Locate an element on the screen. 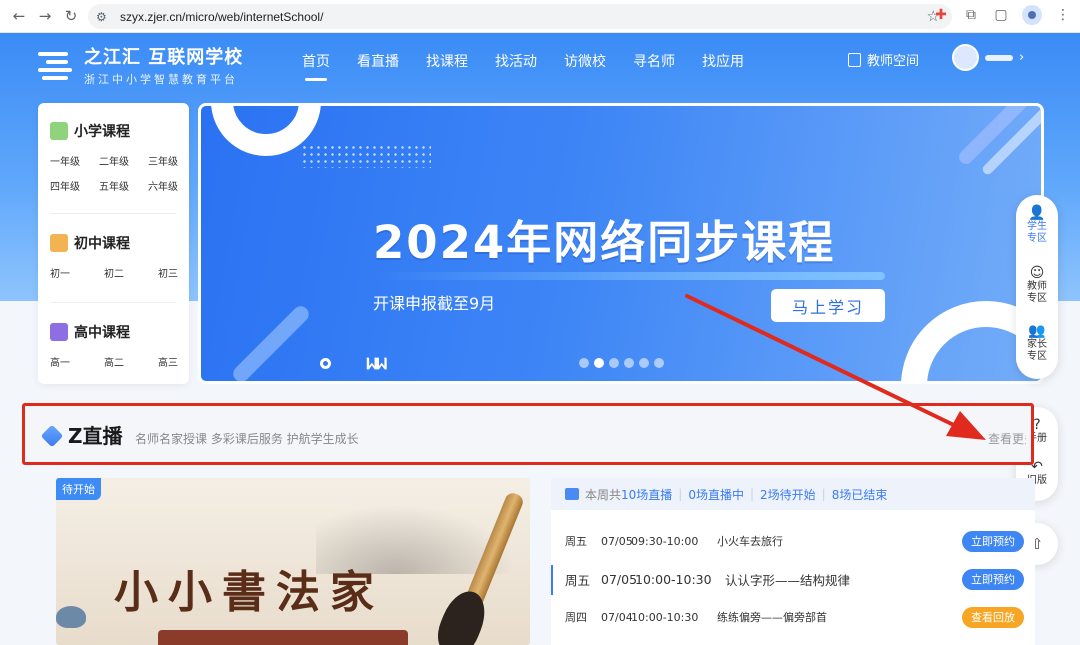 The height and width of the screenshot is (645, 1080). role-switch-bar: 👤 学生专区 ☺ 教师专区 👥 家长专区 is located at coordinates (1037, 287).